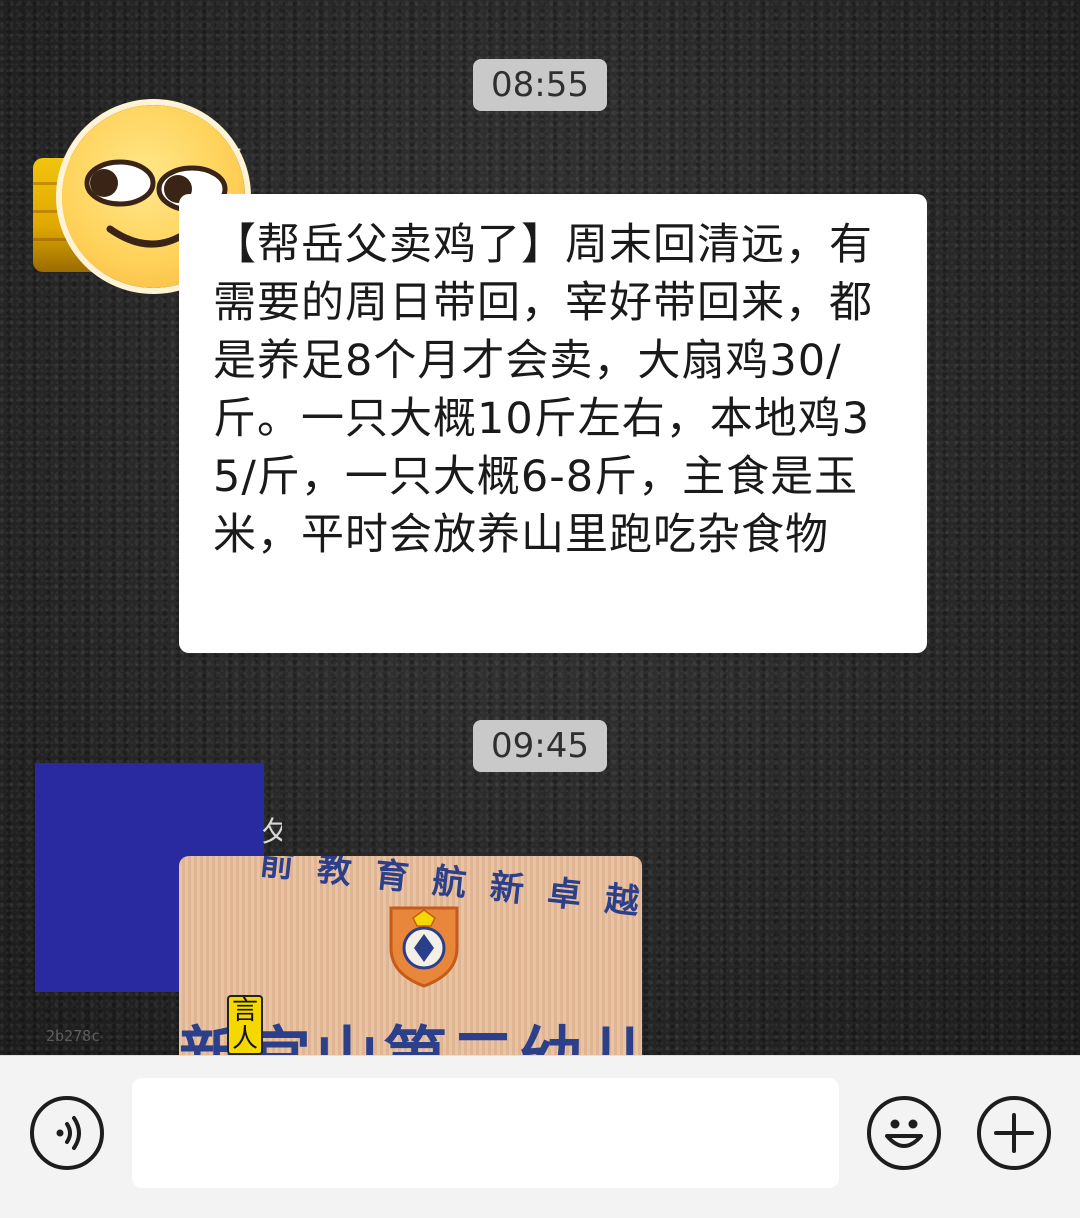  What do you see at coordinates (424, 946) in the screenshot?
I see `school-badge-icon` at bounding box center [424, 946].